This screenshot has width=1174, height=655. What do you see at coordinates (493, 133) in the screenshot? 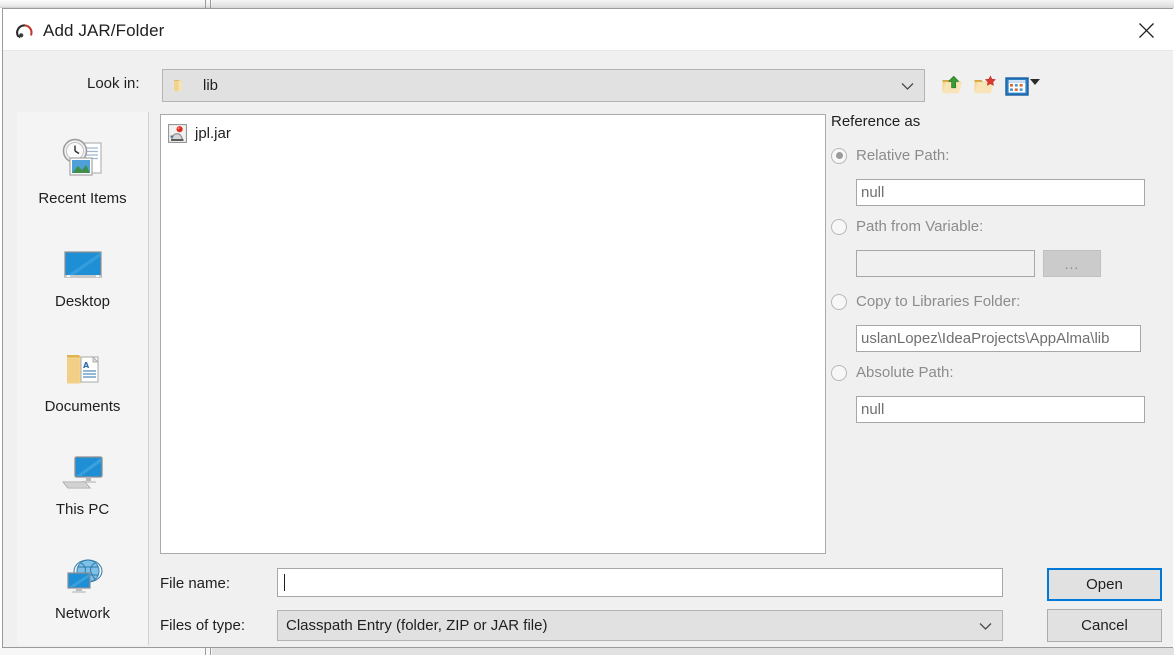
I see `list-item: jpl.jar` at bounding box center [493, 133].